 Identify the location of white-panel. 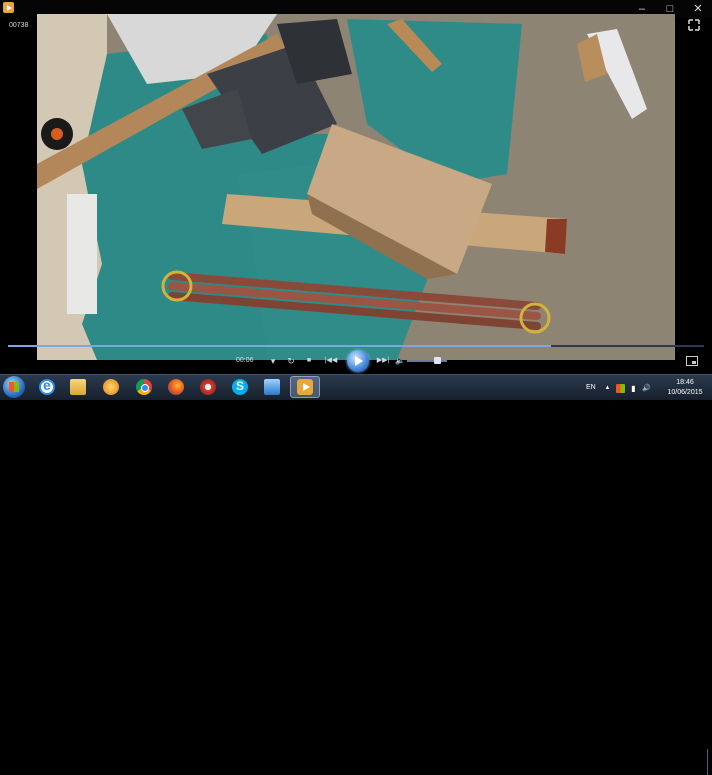
(82, 254).